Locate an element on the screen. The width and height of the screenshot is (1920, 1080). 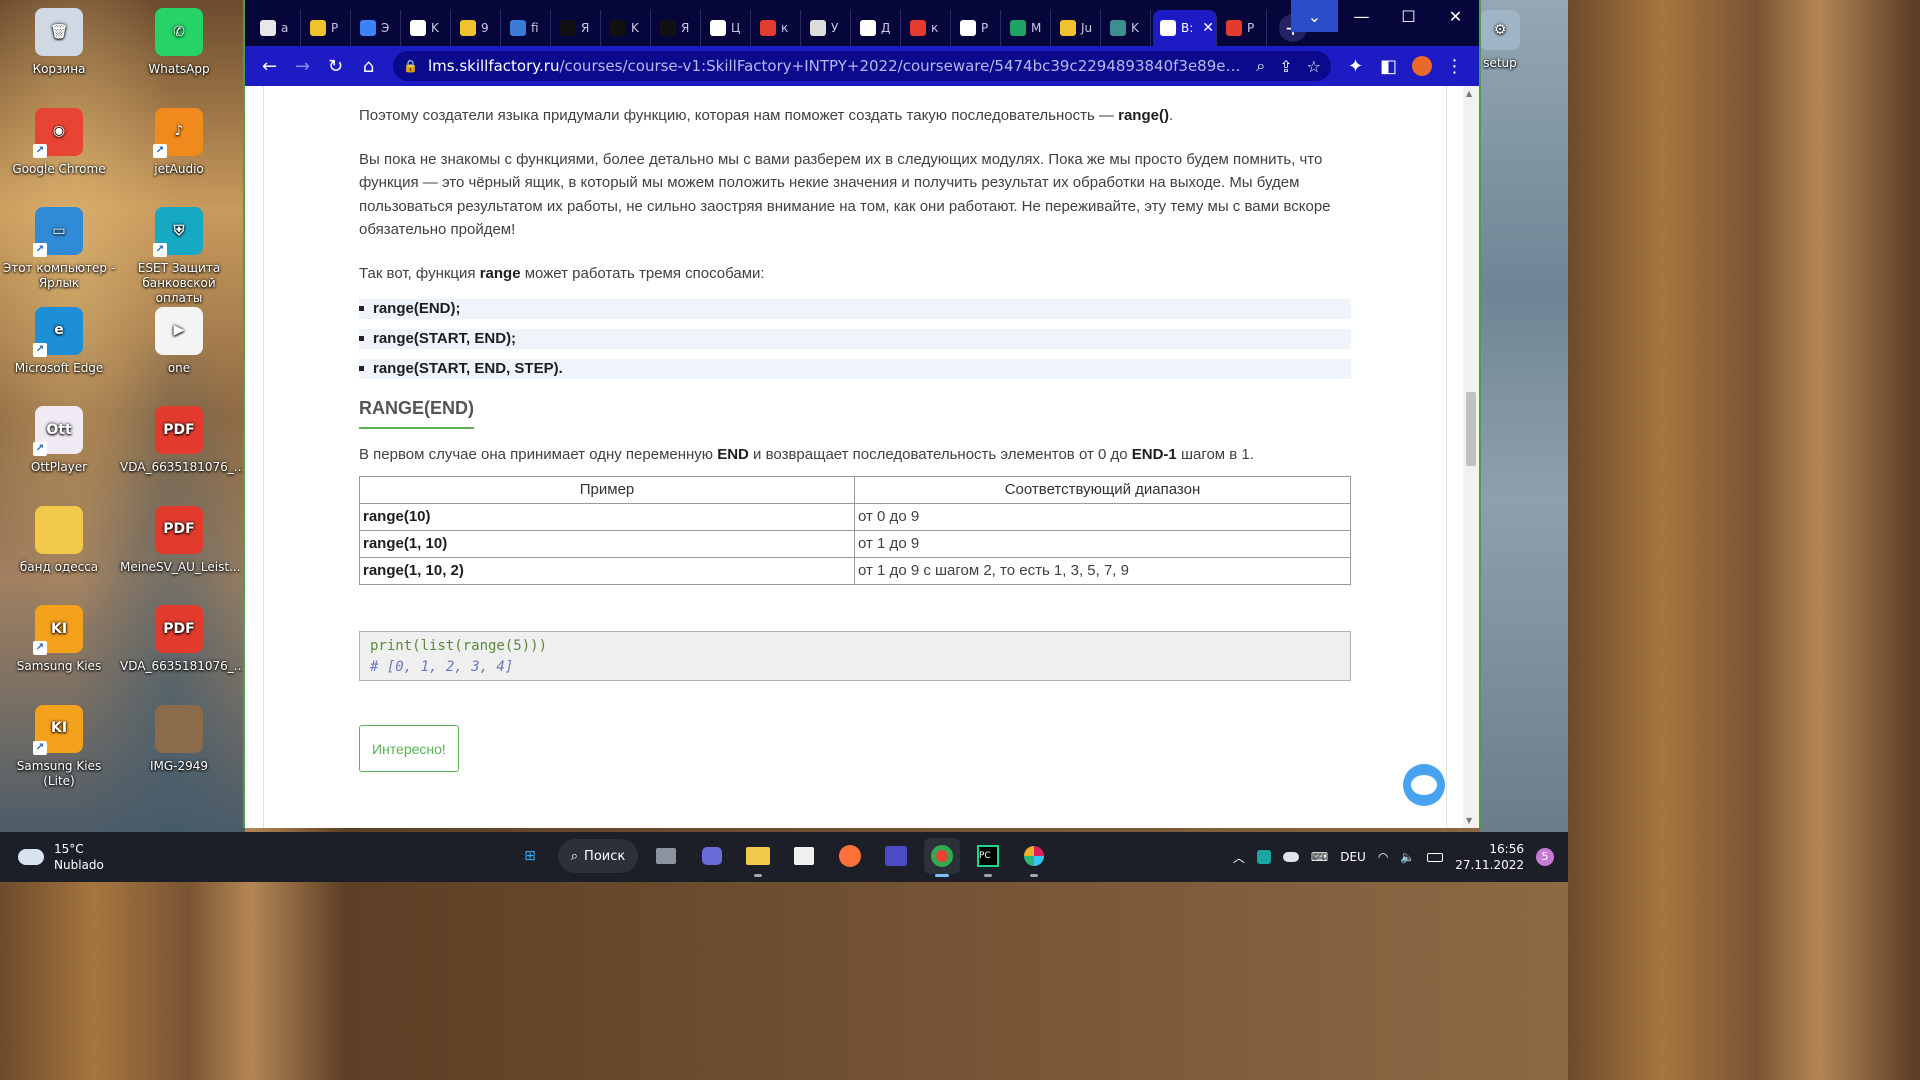
store-button is located at coordinates (804, 856).